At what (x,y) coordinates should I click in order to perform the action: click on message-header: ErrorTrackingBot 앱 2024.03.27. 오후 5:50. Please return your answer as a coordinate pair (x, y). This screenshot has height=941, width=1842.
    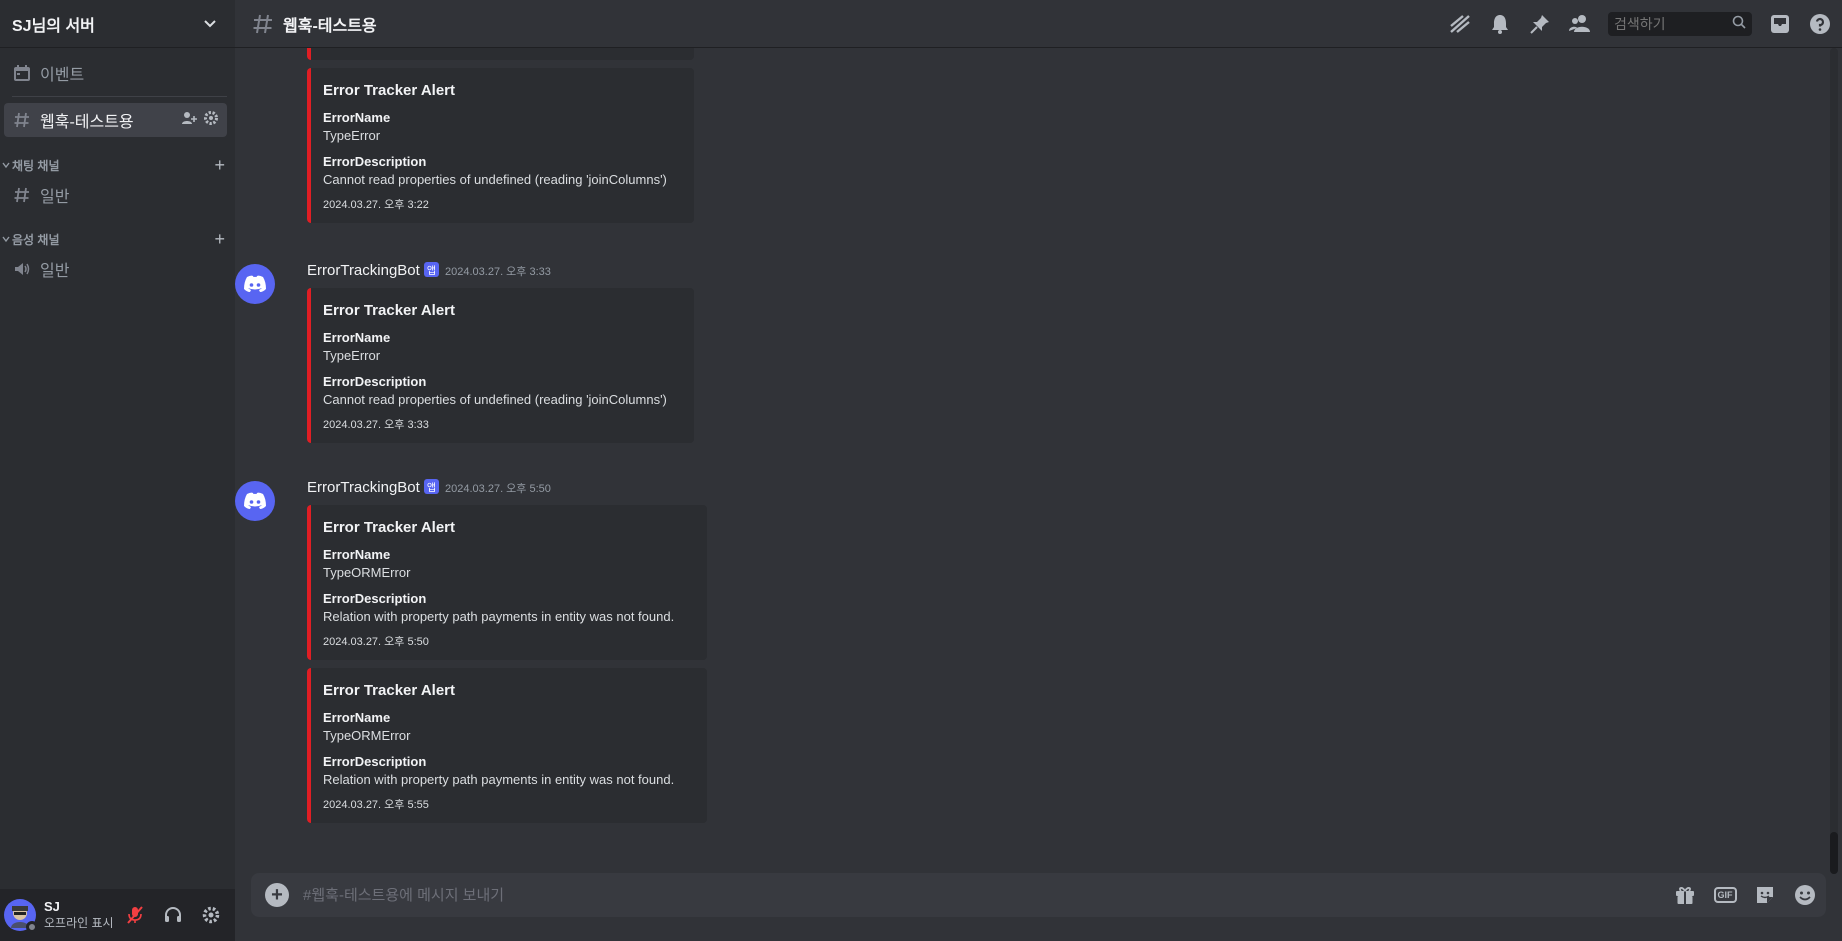
    Looking at the image, I should click on (499, 490).